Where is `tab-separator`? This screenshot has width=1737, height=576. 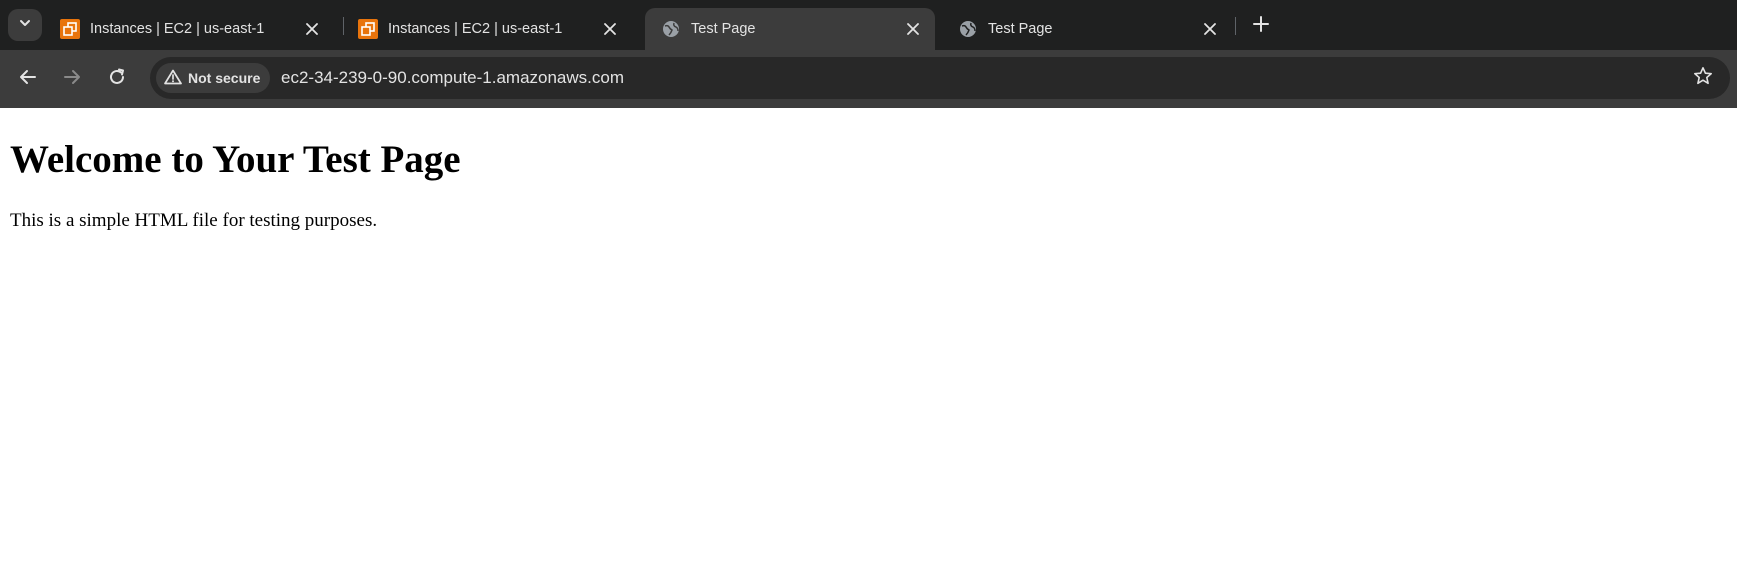
tab-separator is located at coordinates (1235, 26).